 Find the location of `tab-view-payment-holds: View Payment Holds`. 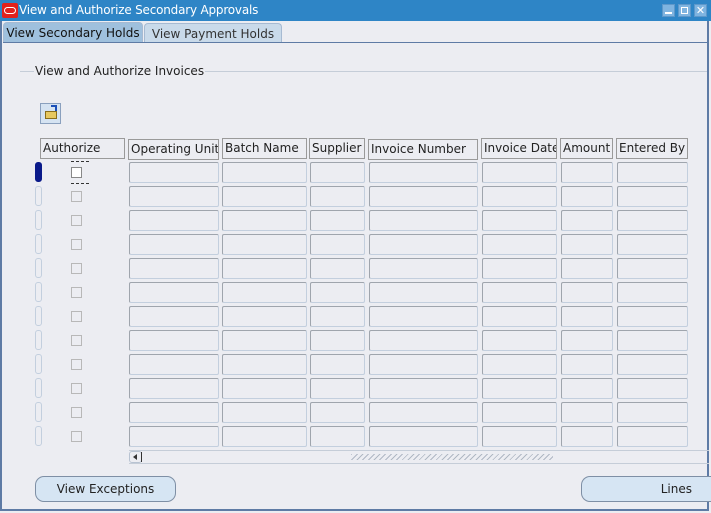

tab-view-payment-holds: View Payment Holds is located at coordinates (213, 33).